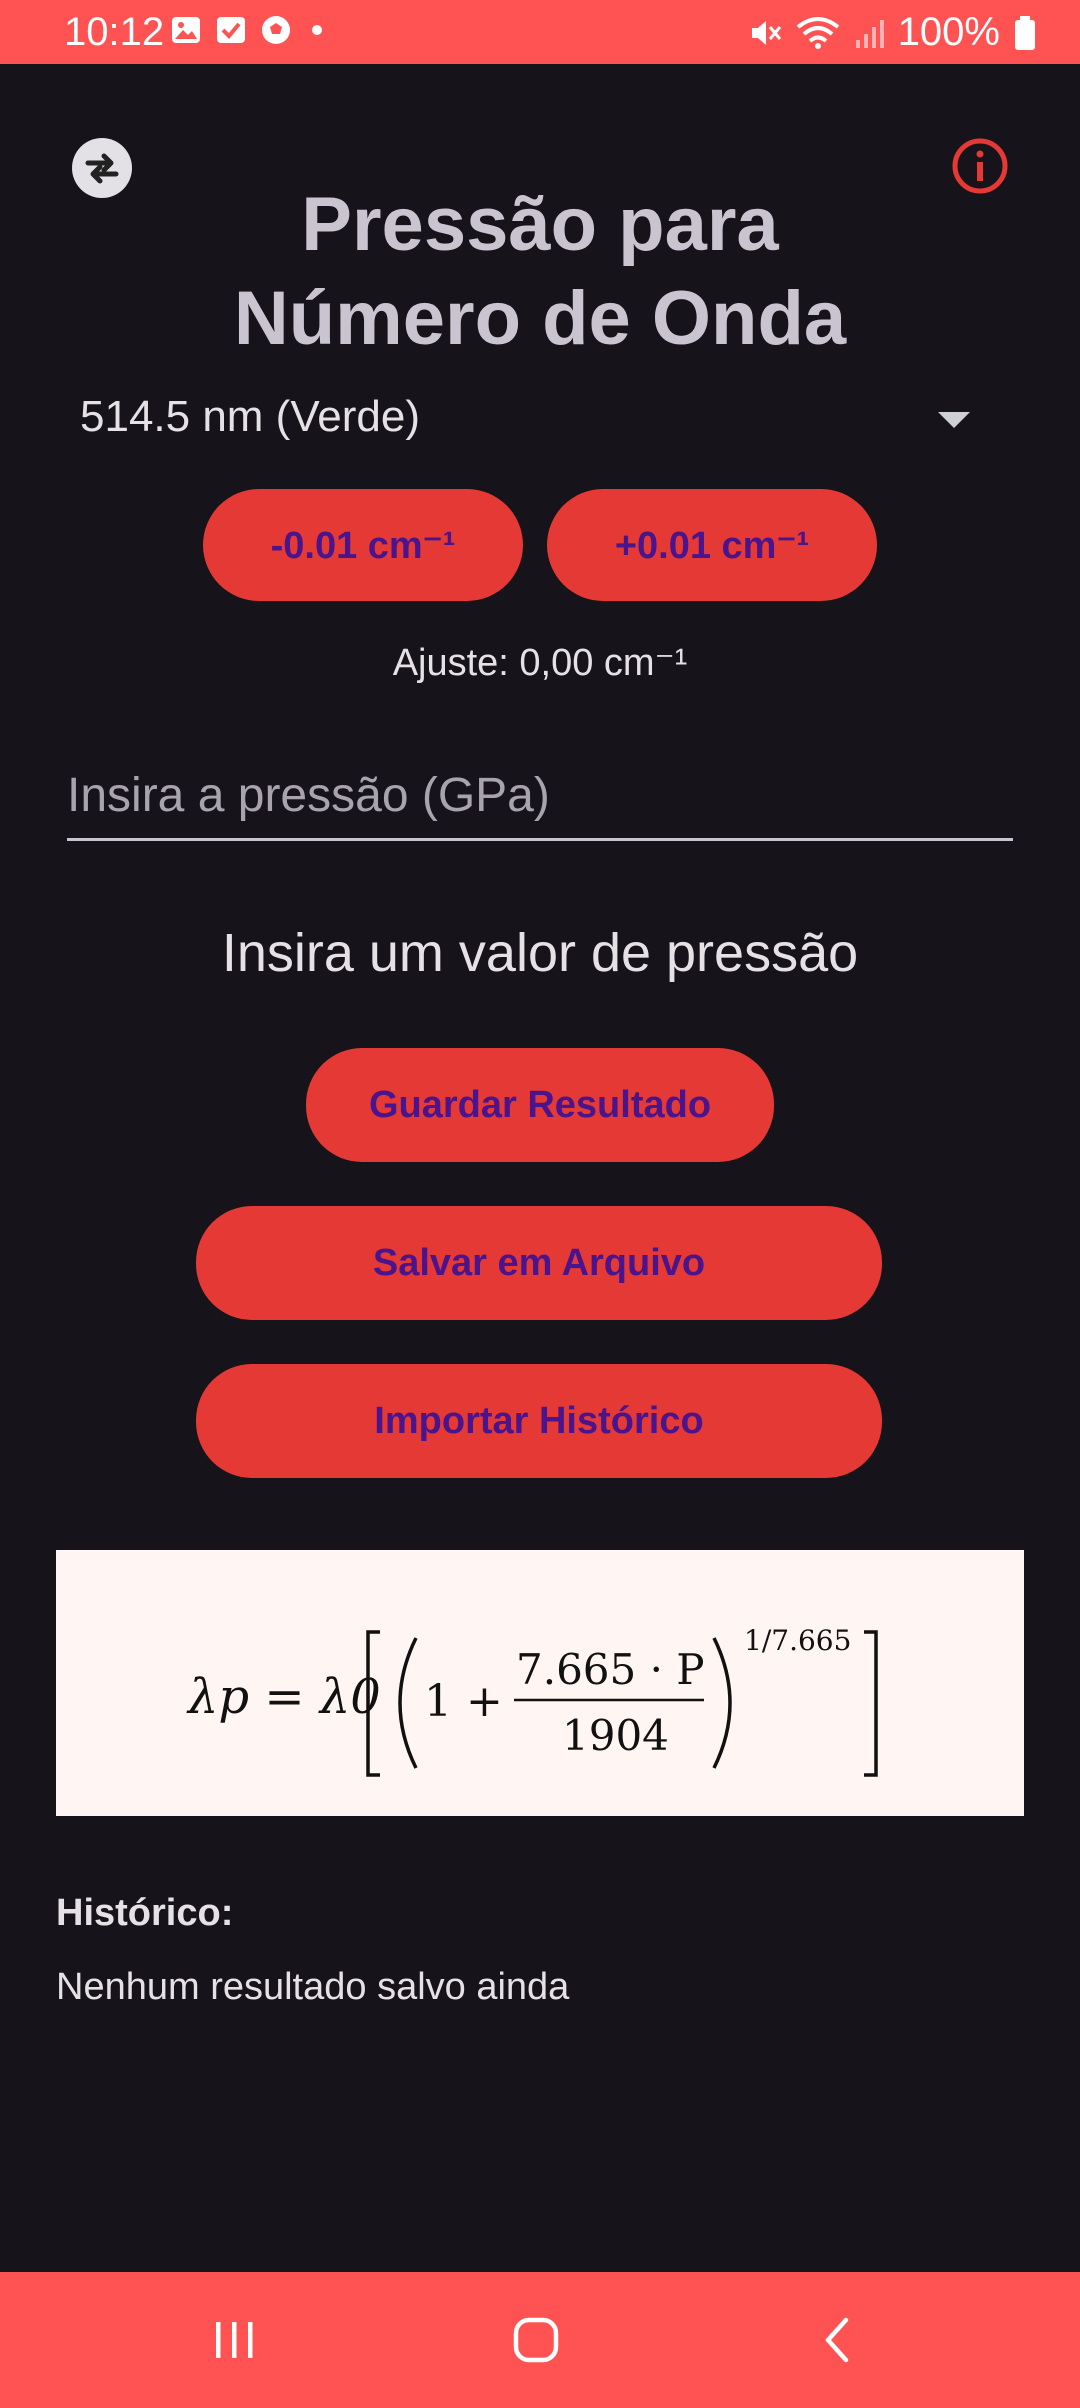 Image resolution: width=1080 pixels, height=2408 pixels. What do you see at coordinates (712, 545) in the screenshot?
I see `increase-button: +0.01 cm⁻¹` at bounding box center [712, 545].